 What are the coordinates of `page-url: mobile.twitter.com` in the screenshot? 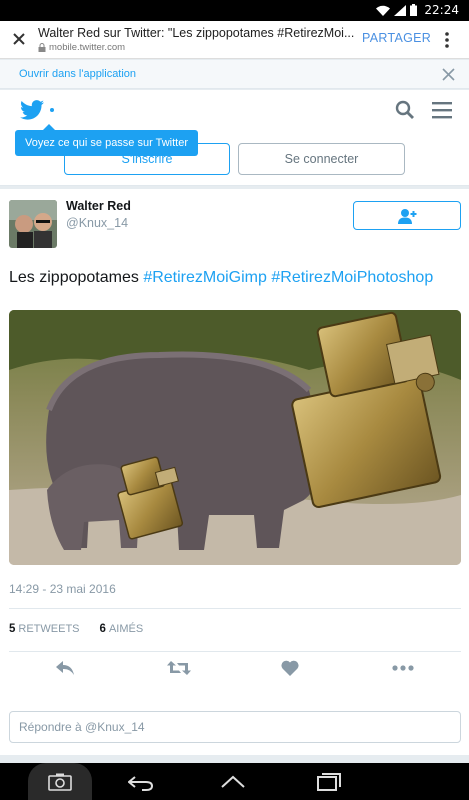 It's located at (81, 47).